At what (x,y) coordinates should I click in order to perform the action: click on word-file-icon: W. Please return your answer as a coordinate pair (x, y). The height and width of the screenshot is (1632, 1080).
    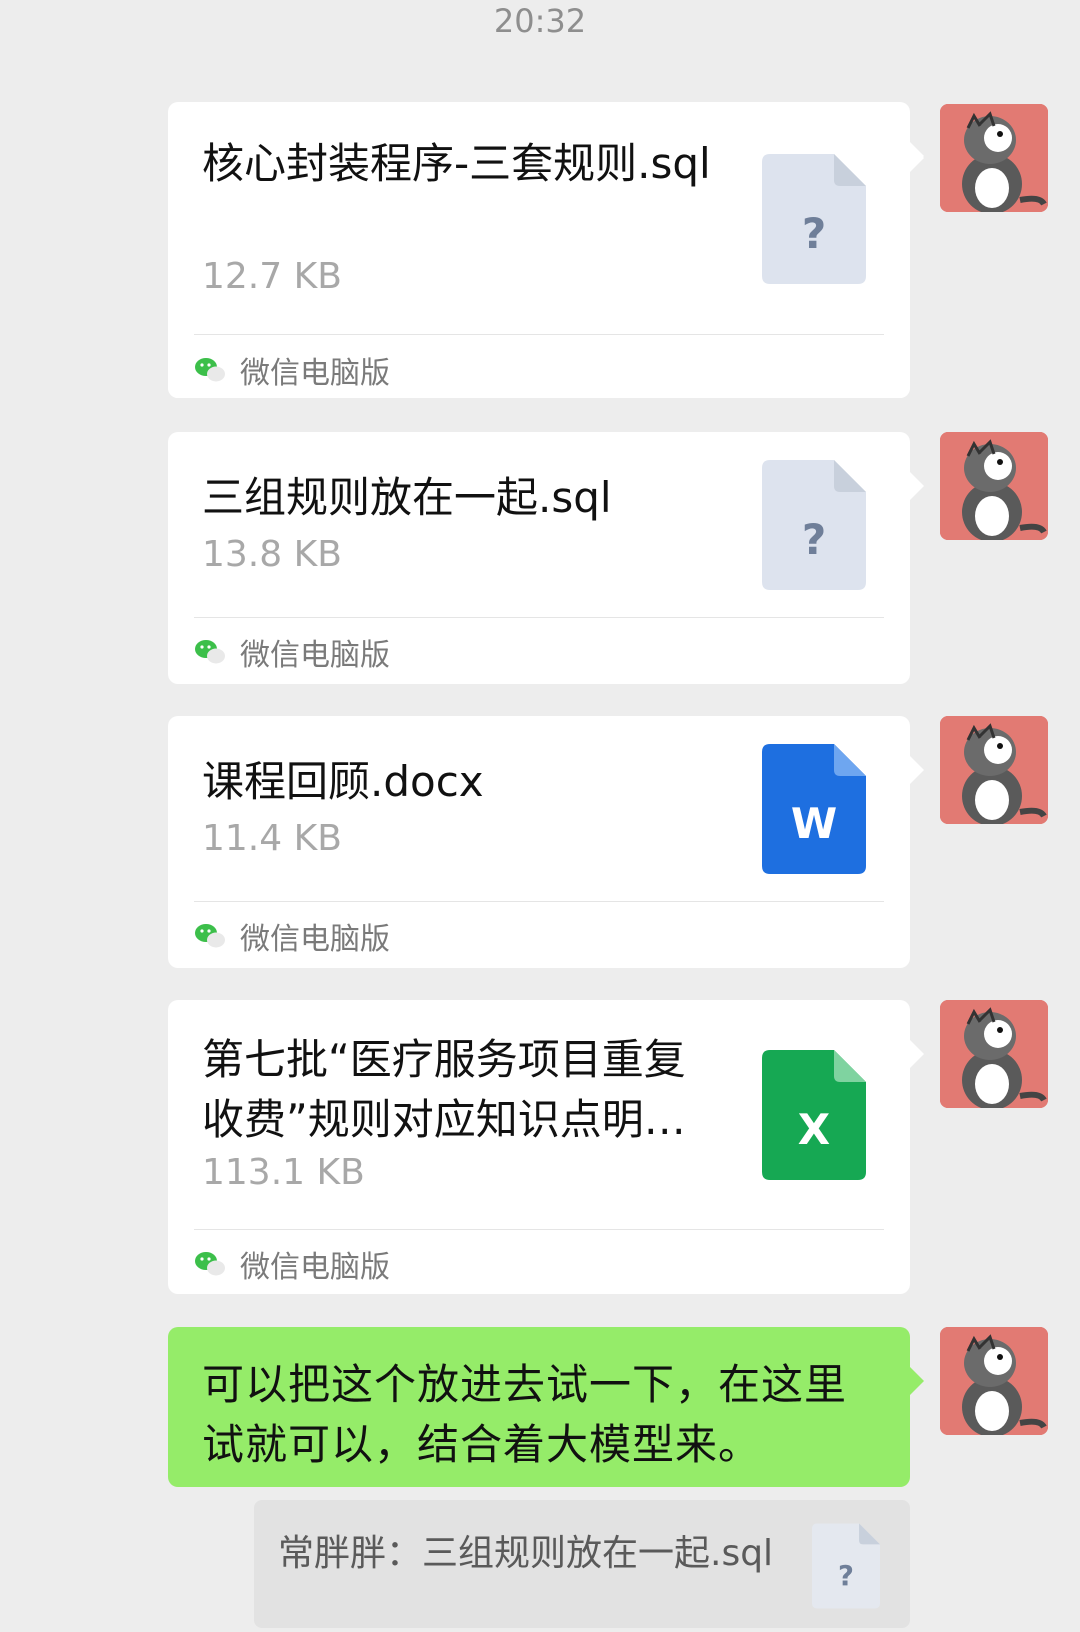
    Looking at the image, I should click on (814, 809).